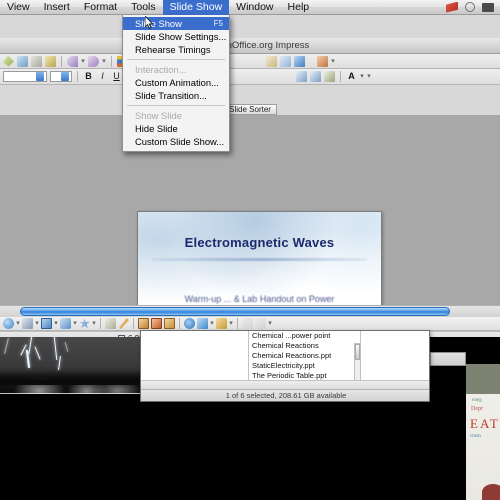  I want to click on tab-slide-sorter: Slide Sorter, so click(250, 109).